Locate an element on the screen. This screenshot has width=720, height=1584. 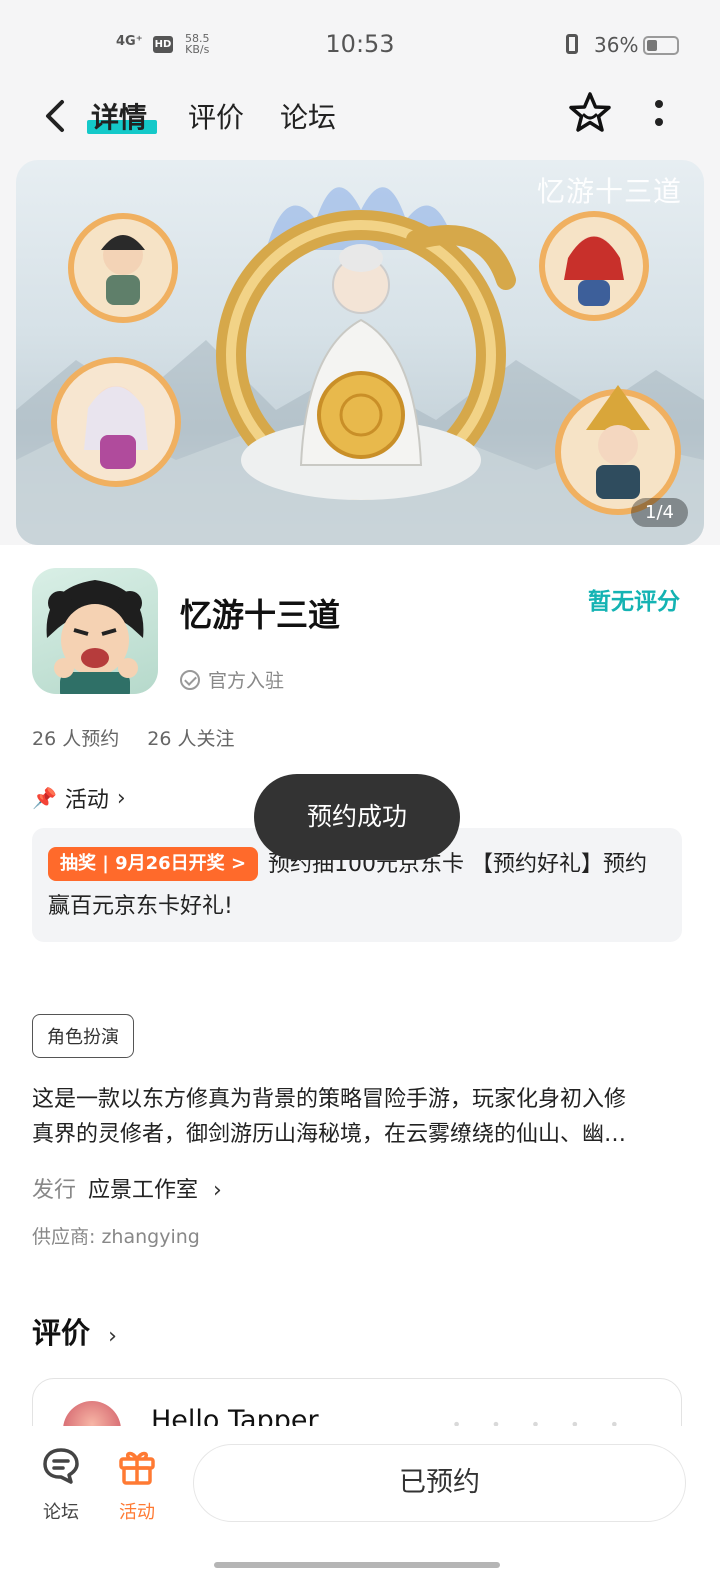
banner-logo-text: 忆游十三道 is located at coordinates (609, 191).